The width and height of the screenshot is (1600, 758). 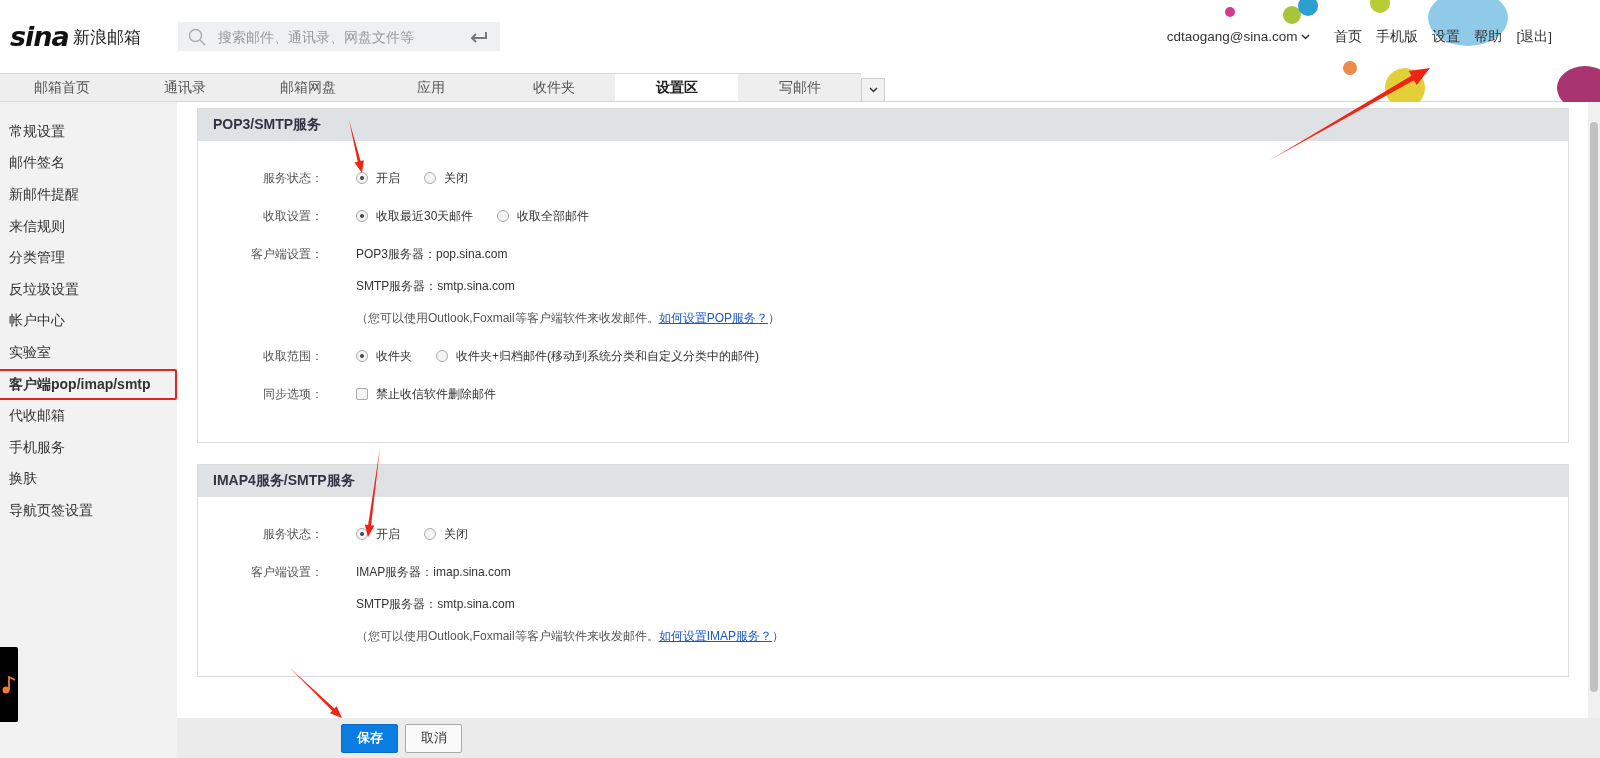 I want to click on server-address: POP3服务器：pop.sina.com, so click(x=432, y=254).